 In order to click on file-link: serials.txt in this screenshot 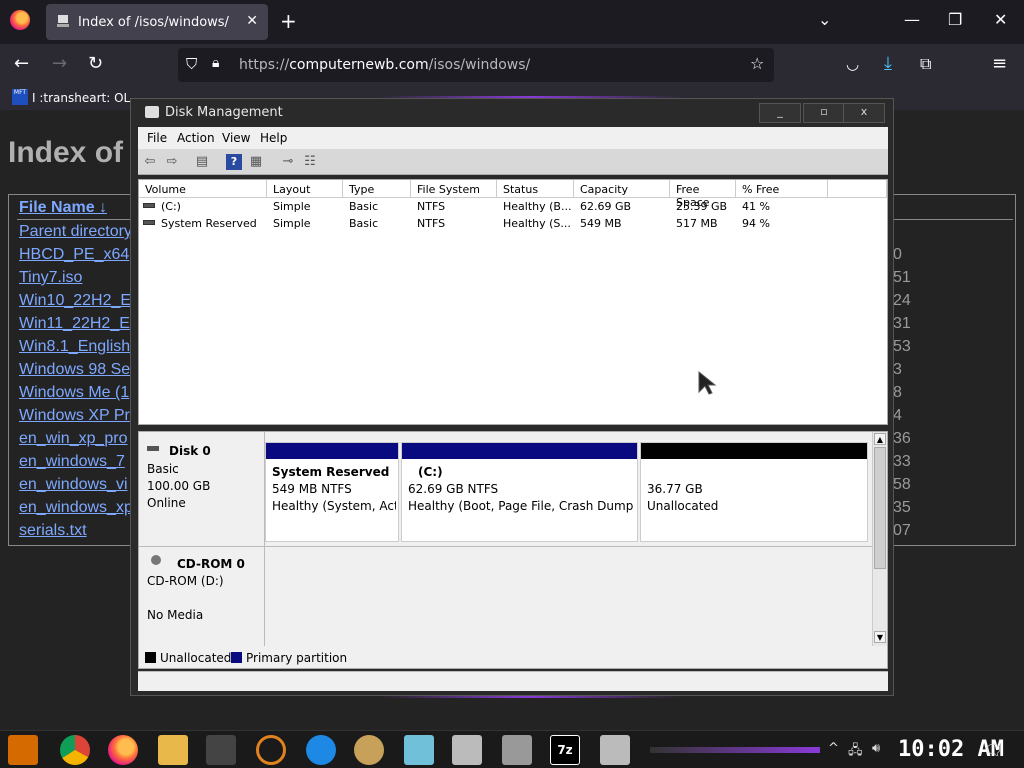, I will do `click(53, 531)`.